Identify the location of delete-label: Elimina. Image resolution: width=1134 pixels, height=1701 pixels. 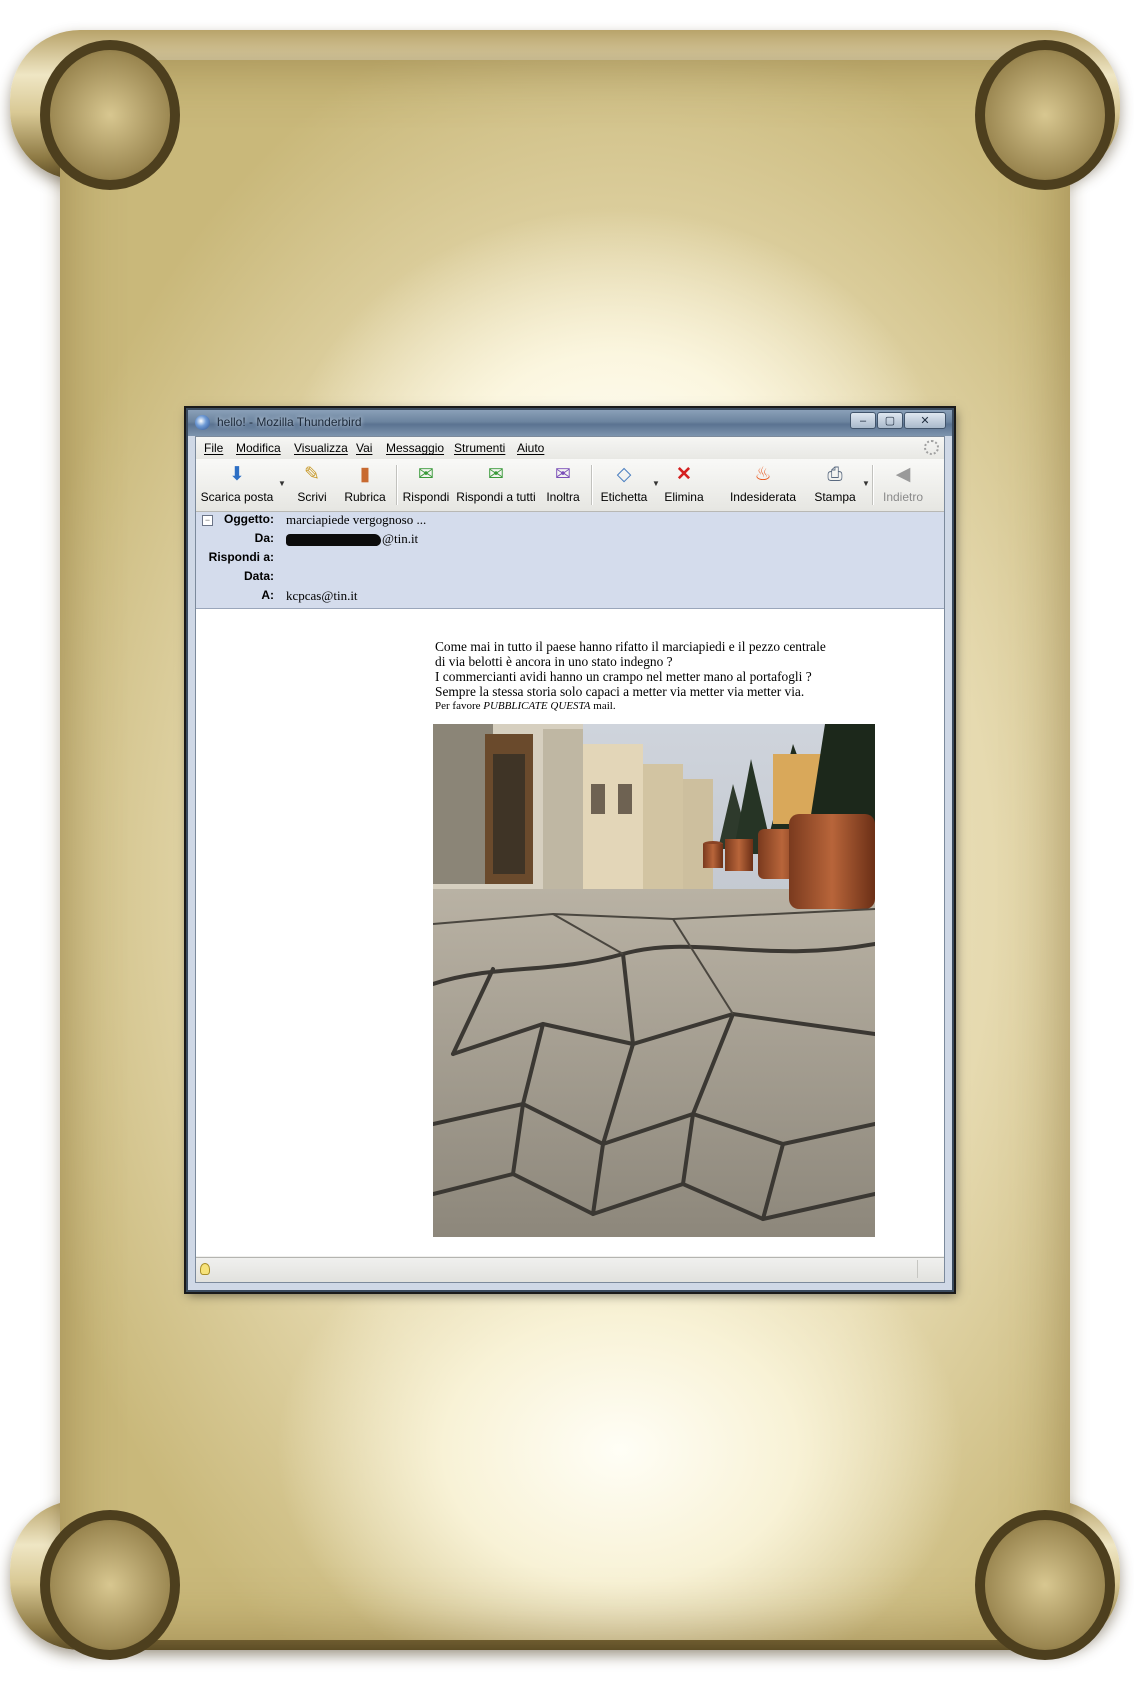
(684, 497).